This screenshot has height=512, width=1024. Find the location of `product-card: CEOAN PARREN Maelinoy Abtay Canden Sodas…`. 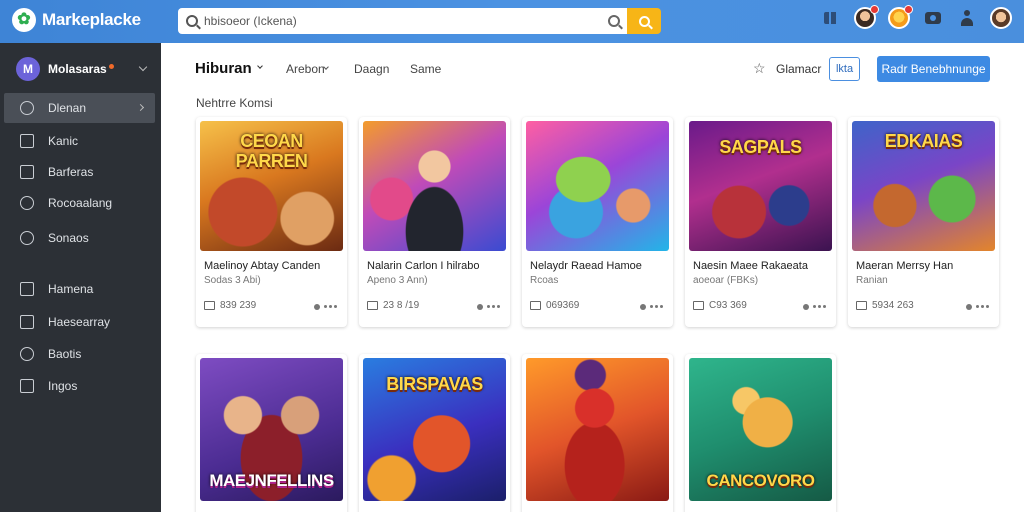

product-card: CEOAN PARREN Maelinoy Abtay Canden Sodas… is located at coordinates (271, 222).